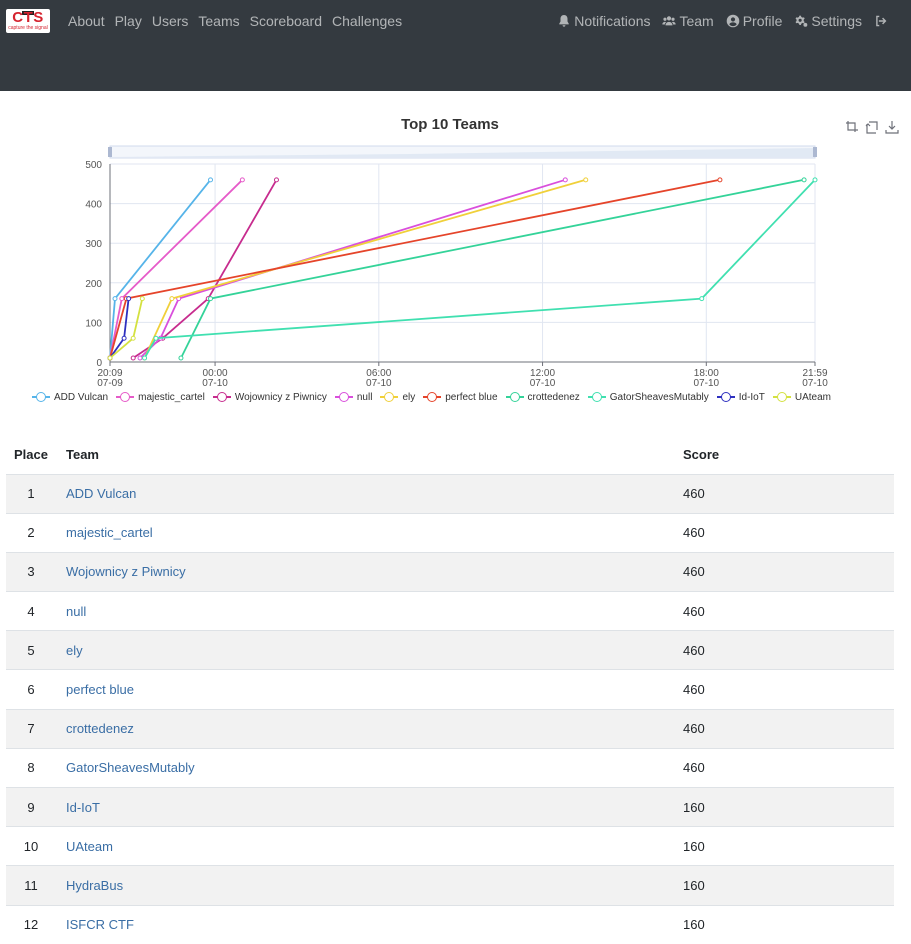 Image resolution: width=911 pixels, height=944 pixels. Describe the element at coordinates (130, 767) in the screenshot. I see `team-link: GatorSheavesMutably` at that location.